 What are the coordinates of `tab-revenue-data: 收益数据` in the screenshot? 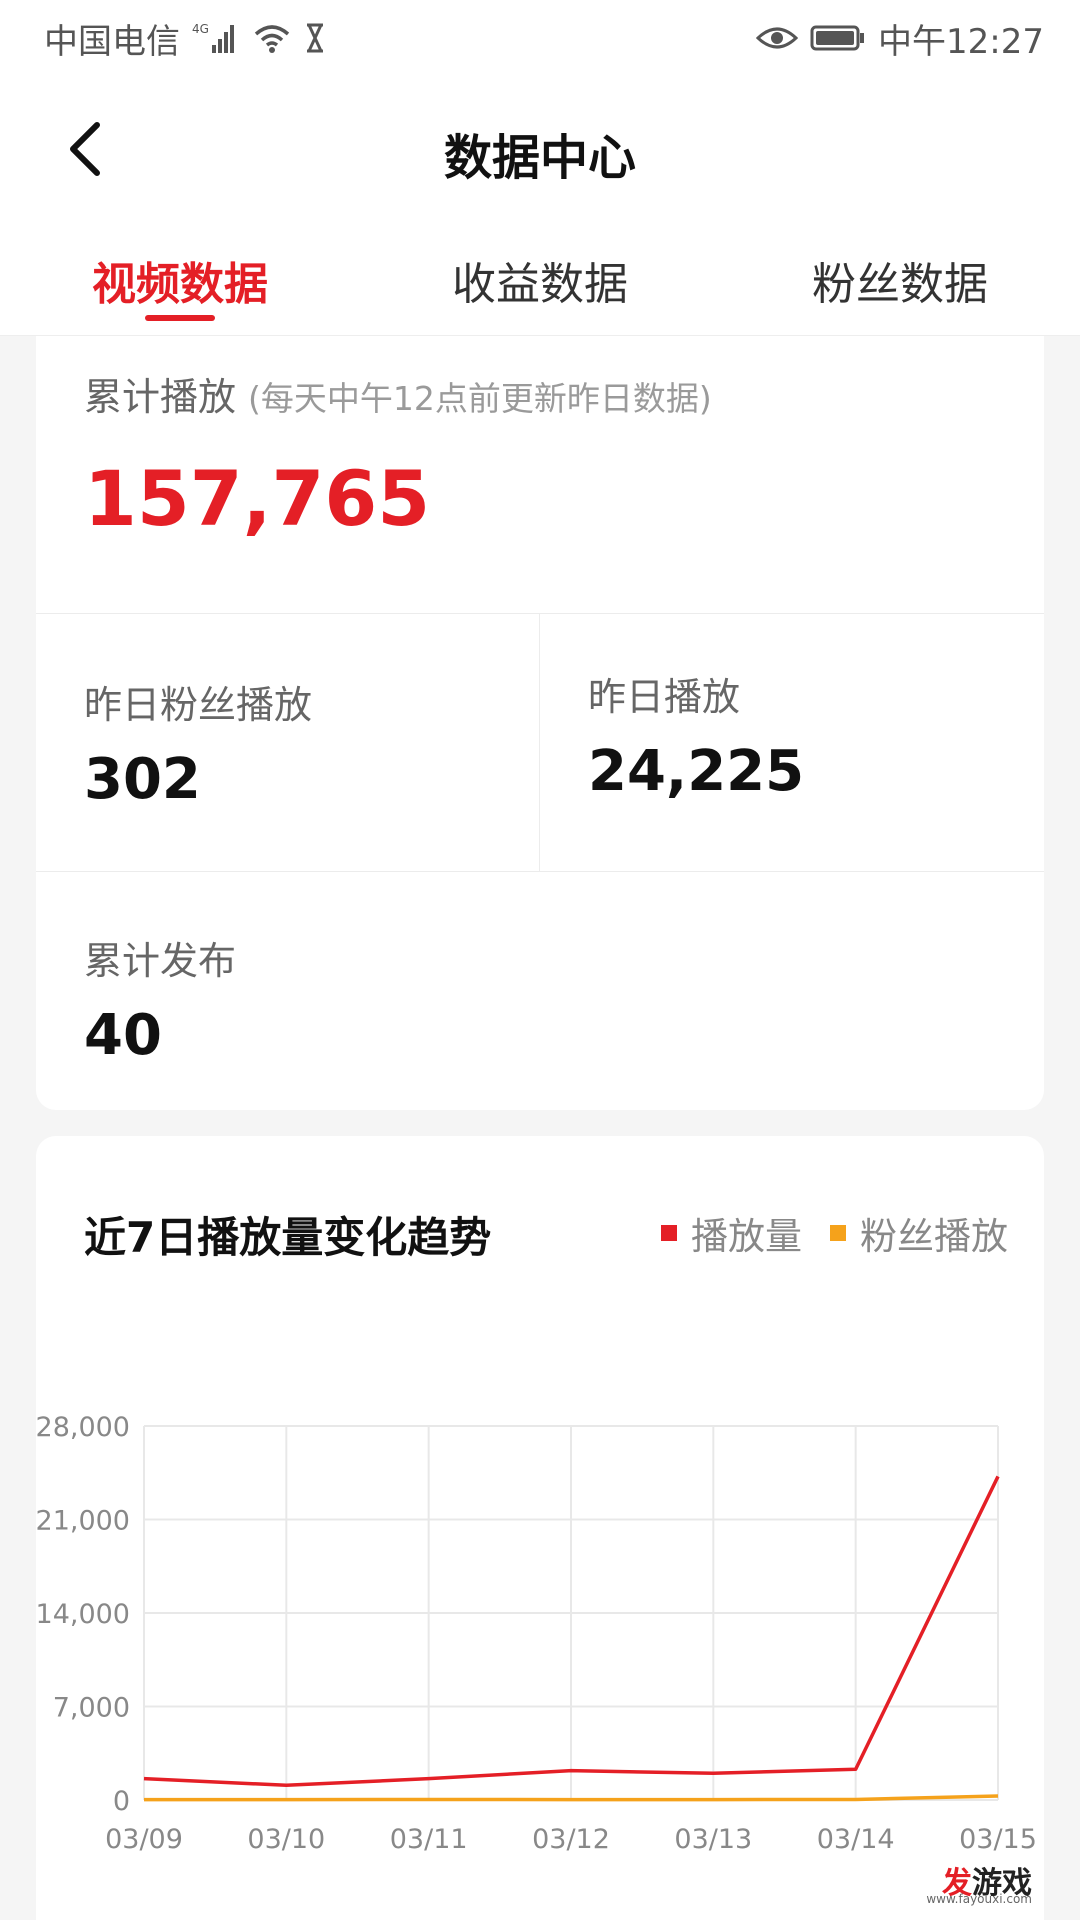 It's located at (540, 280).